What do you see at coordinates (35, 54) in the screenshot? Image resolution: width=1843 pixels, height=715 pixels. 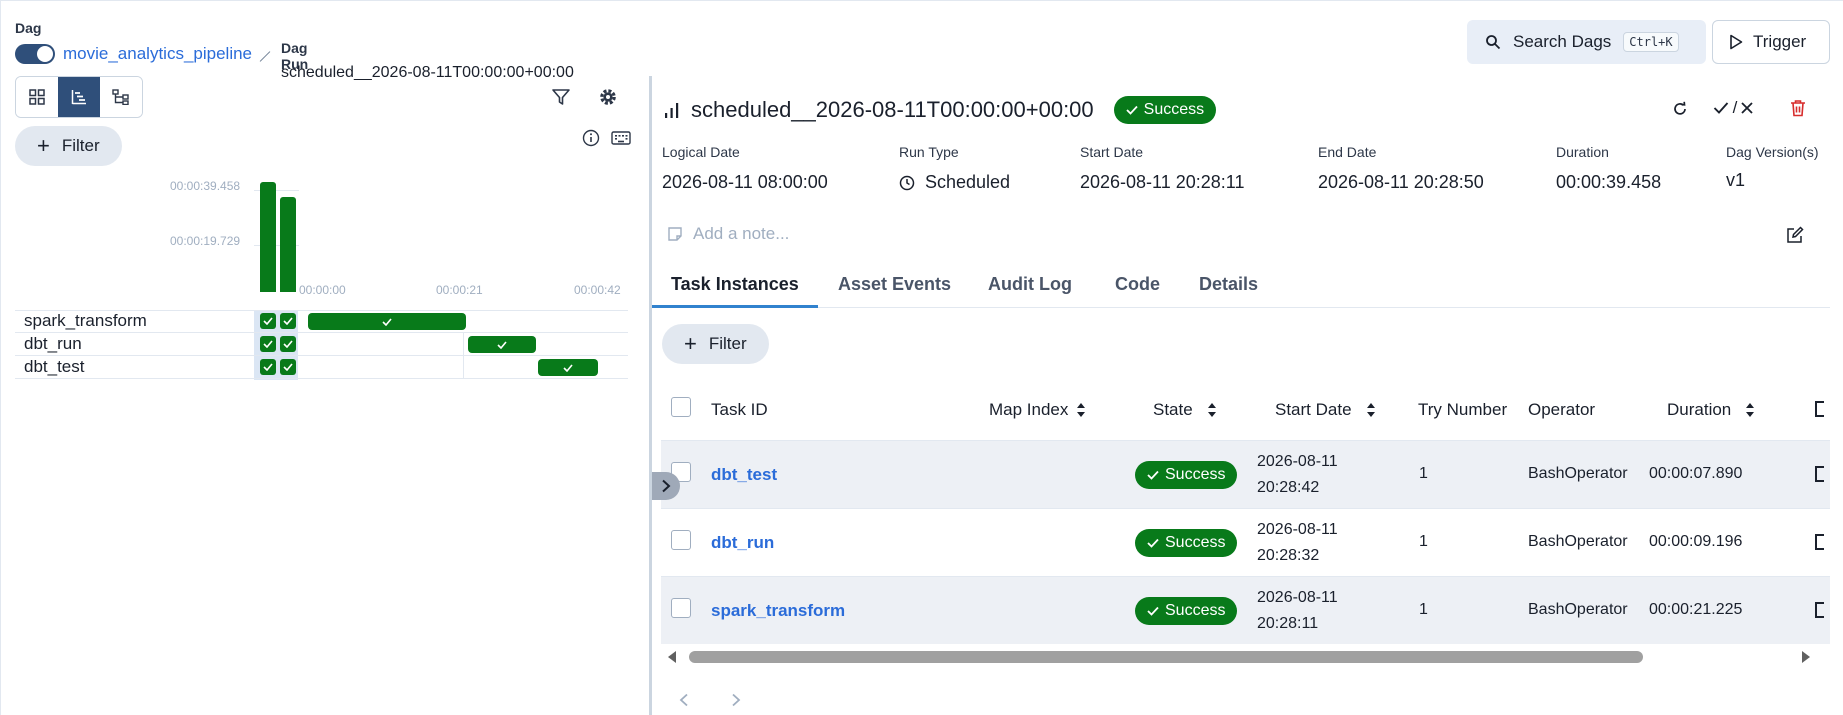 I see `dag-pause-toggle` at bounding box center [35, 54].